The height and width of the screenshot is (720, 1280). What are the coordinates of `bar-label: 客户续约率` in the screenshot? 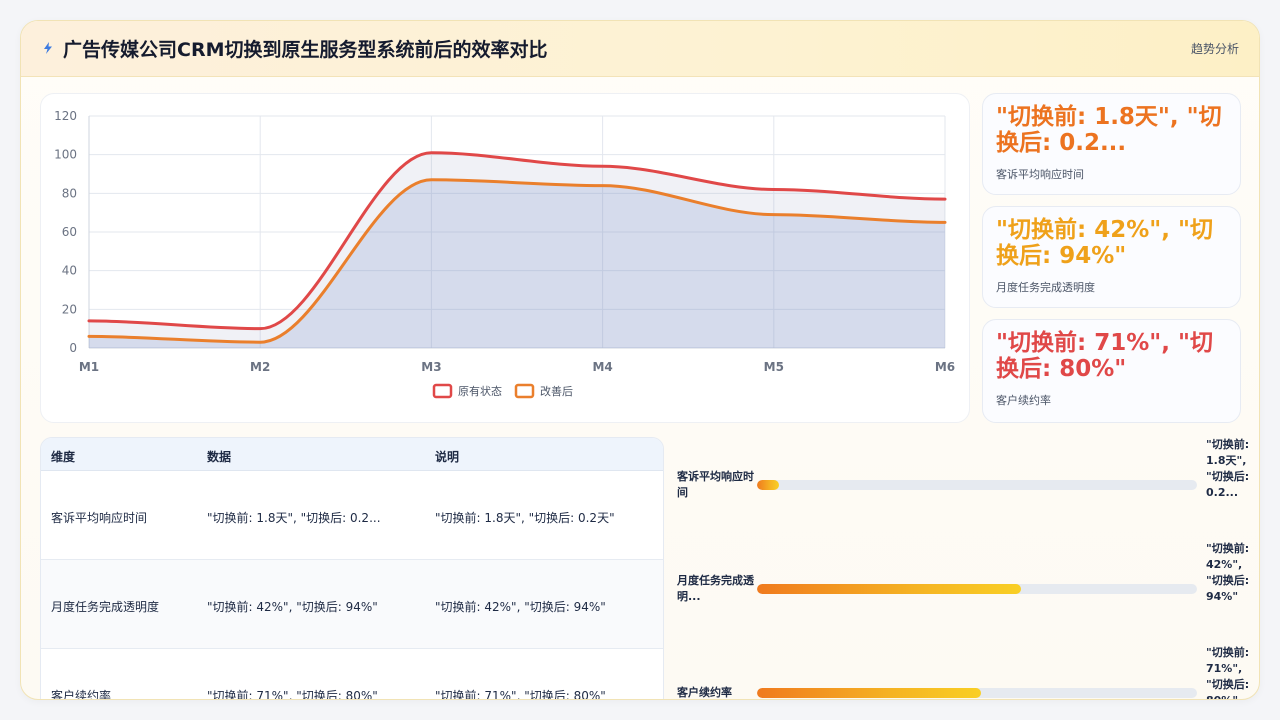 It's located at (704, 692).